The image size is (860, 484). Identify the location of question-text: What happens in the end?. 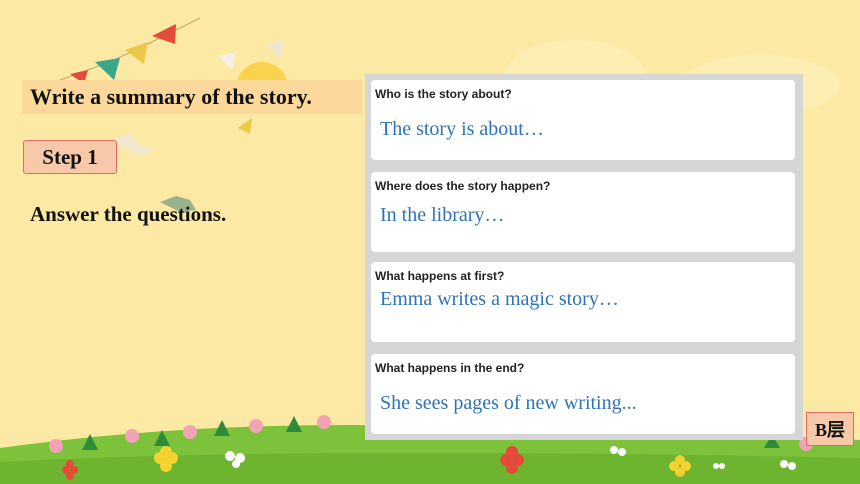
(450, 368).